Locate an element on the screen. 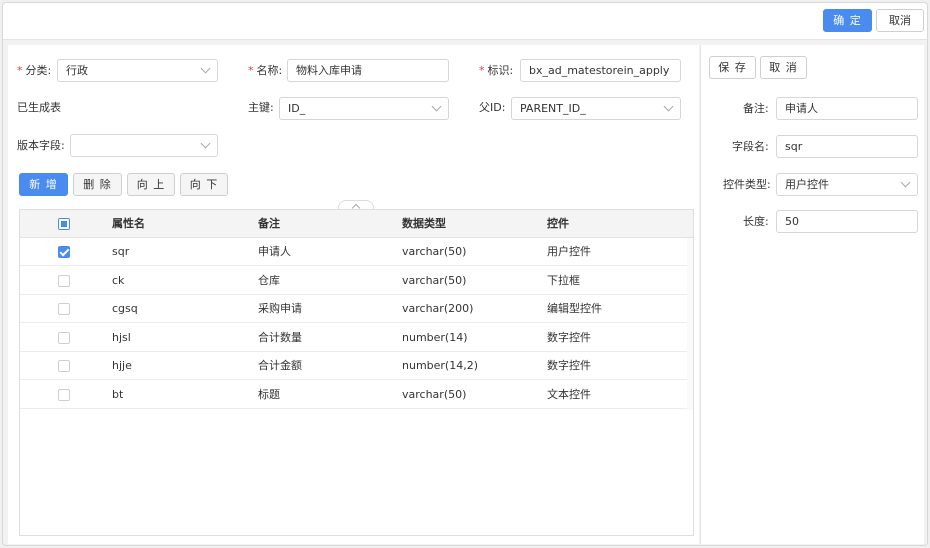  field-name-input: sqr is located at coordinates (847, 146).